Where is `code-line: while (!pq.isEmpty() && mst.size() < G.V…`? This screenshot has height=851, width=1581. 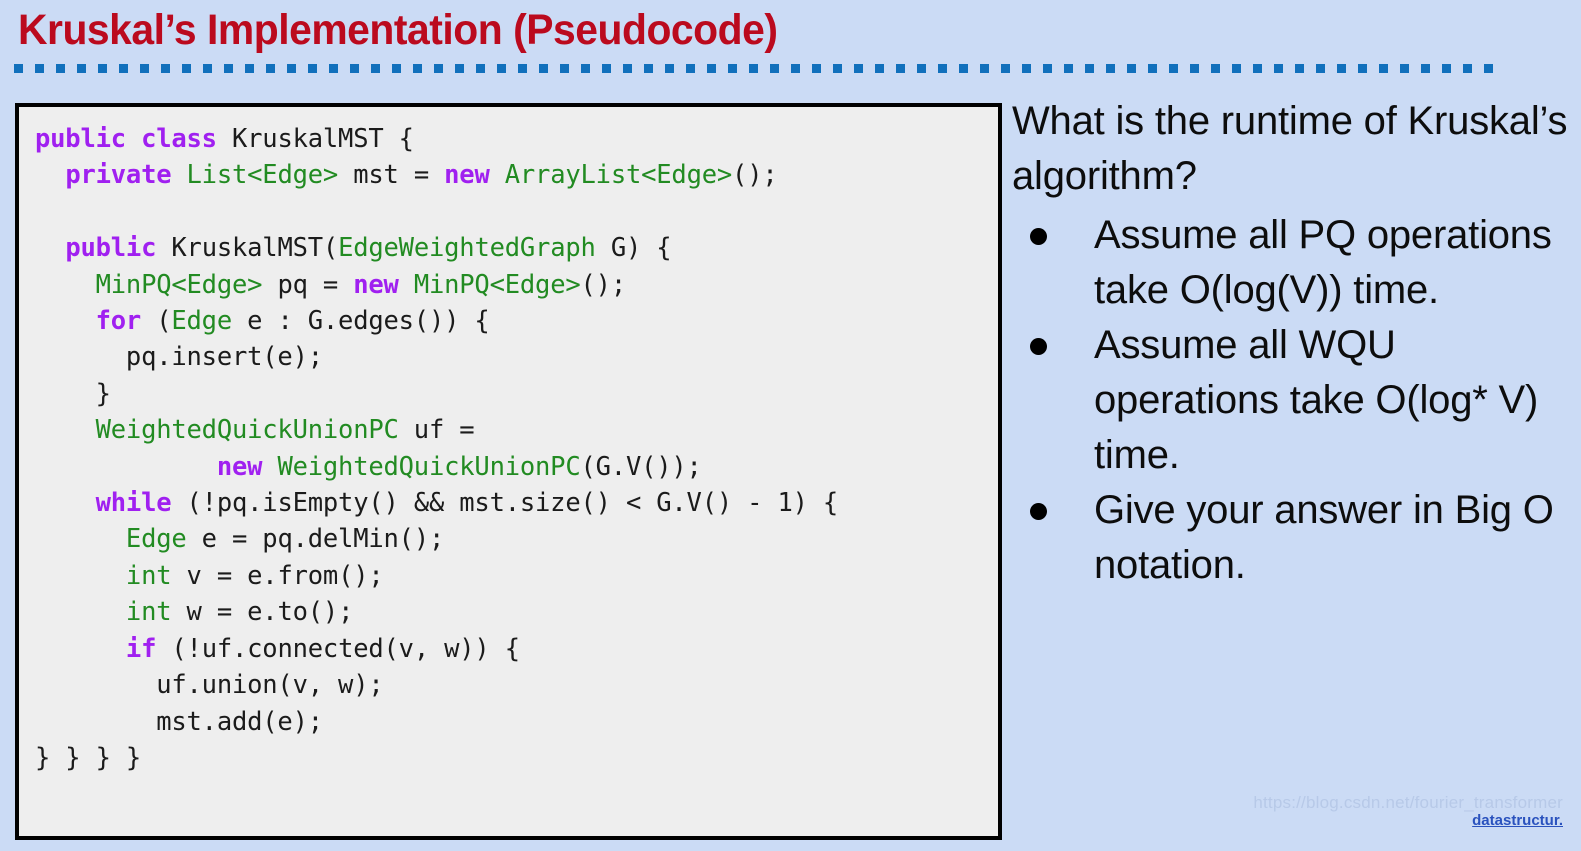
code-line: while (!pq.isEmpty() && mst.size() < G.V… is located at coordinates (437, 503).